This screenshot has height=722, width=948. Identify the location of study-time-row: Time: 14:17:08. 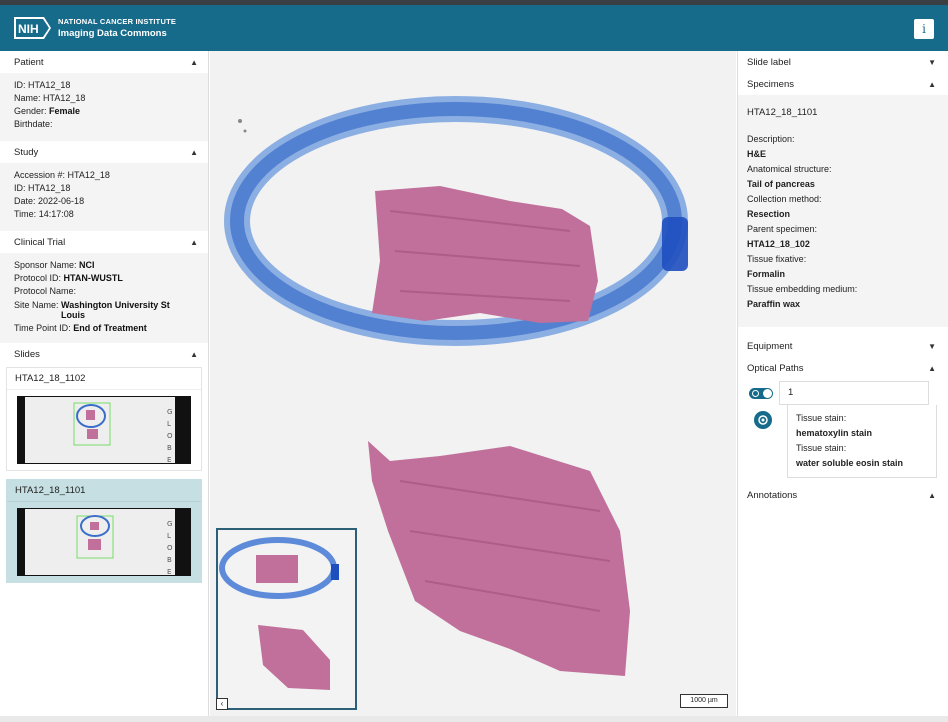
(44, 214).